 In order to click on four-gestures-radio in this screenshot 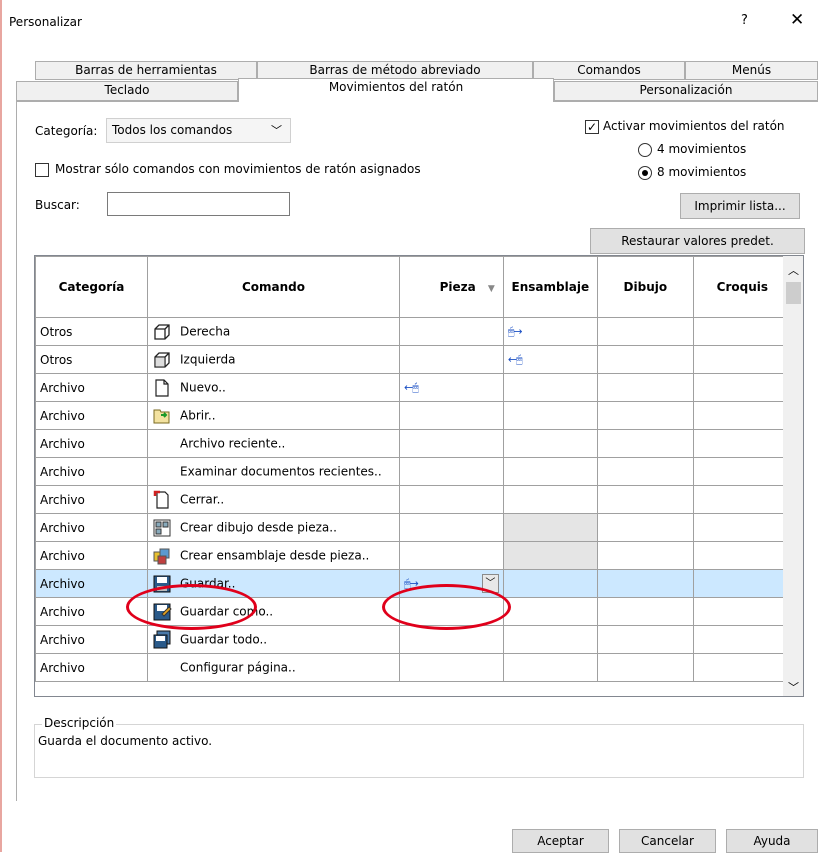, I will do `click(645, 150)`.